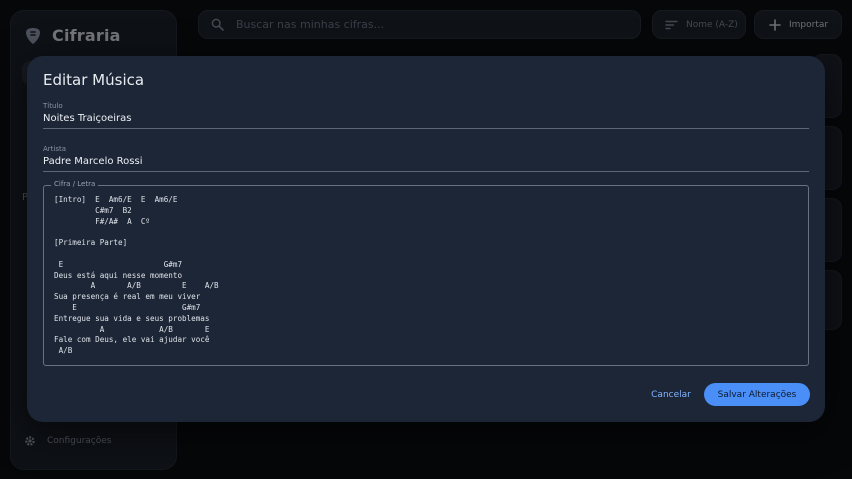  Describe the element at coordinates (671, 394) in the screenshot. I see `cancel-button: Cancelar` at that location.